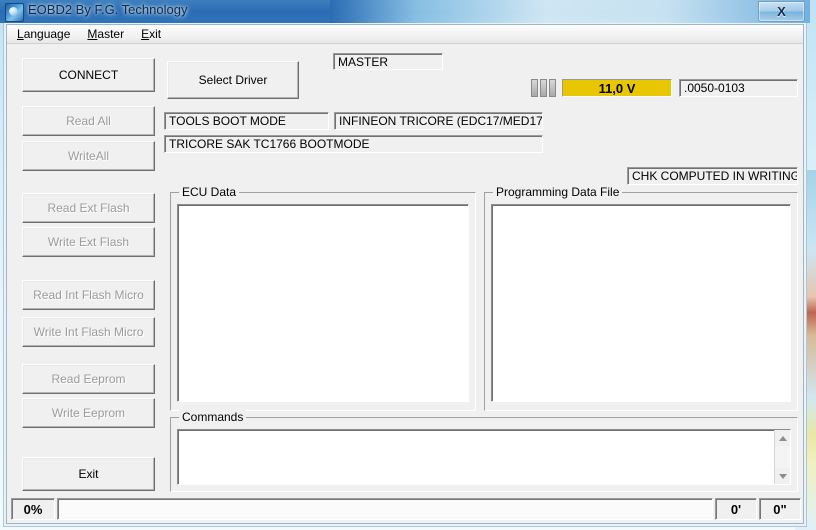 This screenshot has height=530, width=816. What do you see at coordinates (714, 88) in the screenshot?
I see `version-value: .0050-0103` at bounding box center [714, 88].